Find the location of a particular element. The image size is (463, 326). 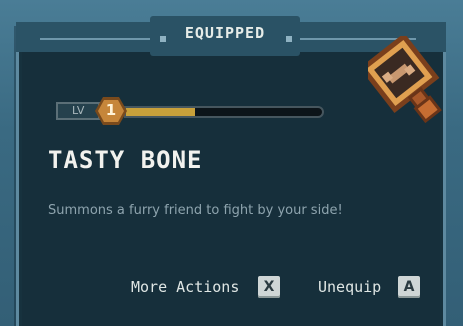

xp-bar-fill is located at coordinates (160, 112).